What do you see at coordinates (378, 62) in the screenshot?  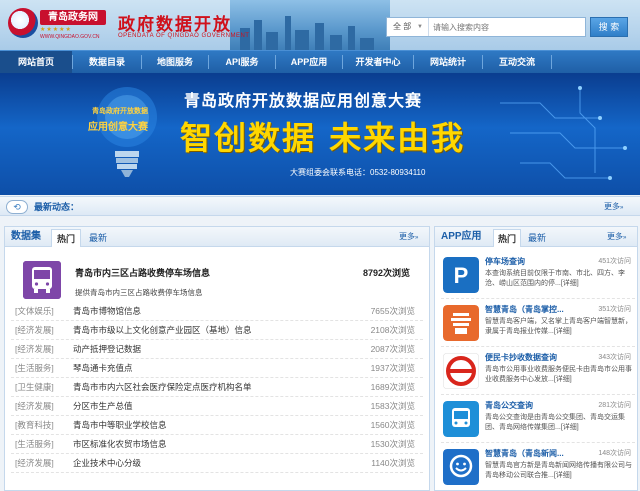 I see `nav-item-developer: 开发者中心` at bounding box center [378, 62].